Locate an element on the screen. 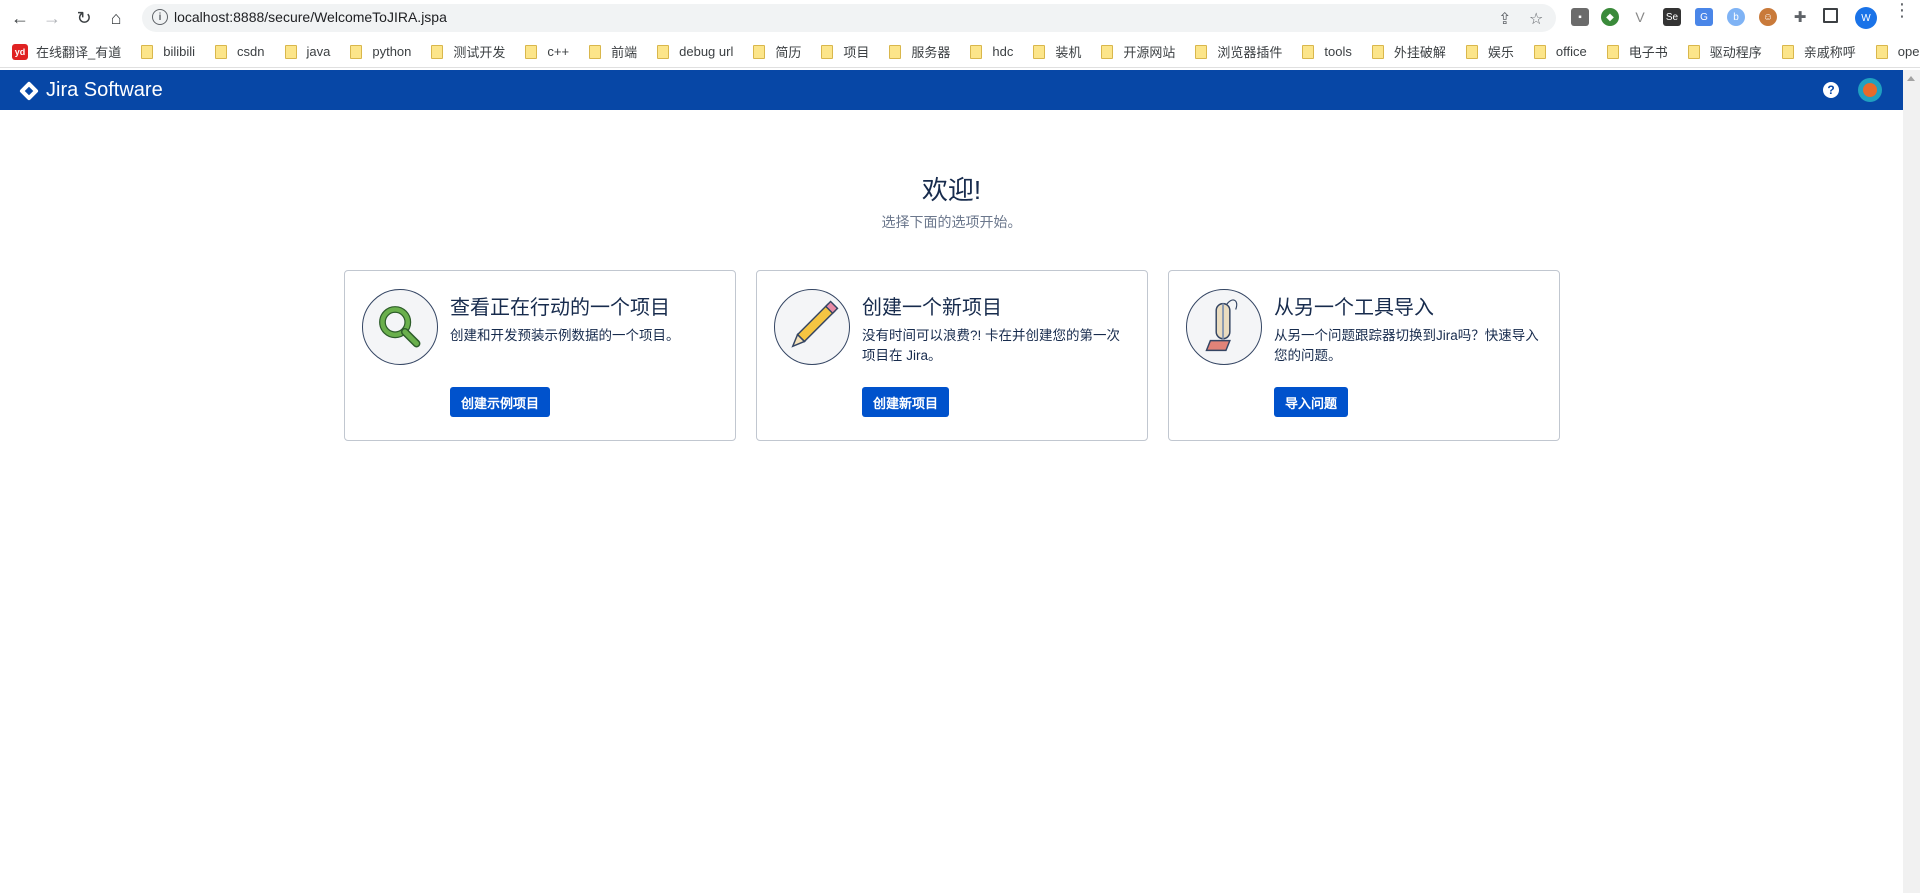  create-sample-project-button: 创建示例项目 is located at coordinates (500, 402).